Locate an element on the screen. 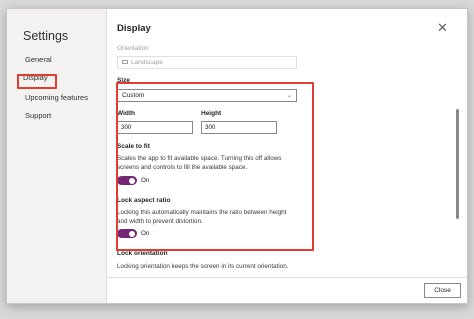 The width and height of the screenshot is (474, 319). close-icon: ✕ is located at coordinates (442, 27).